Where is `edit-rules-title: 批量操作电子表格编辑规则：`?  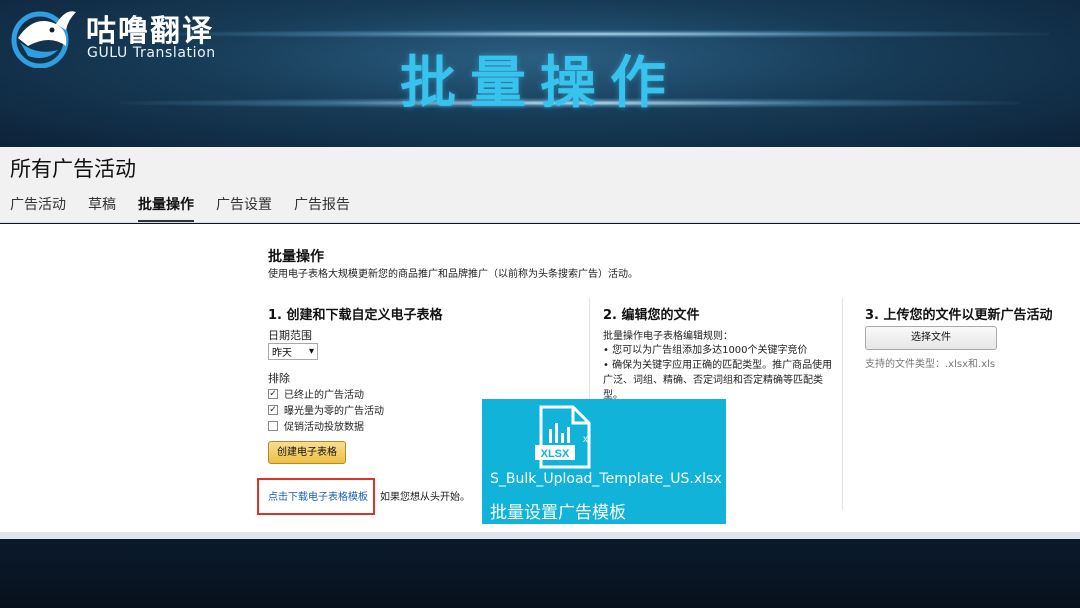 edit-rules-title: 批量操作电子表格编辑规则： is located at coordinates (668, 336).